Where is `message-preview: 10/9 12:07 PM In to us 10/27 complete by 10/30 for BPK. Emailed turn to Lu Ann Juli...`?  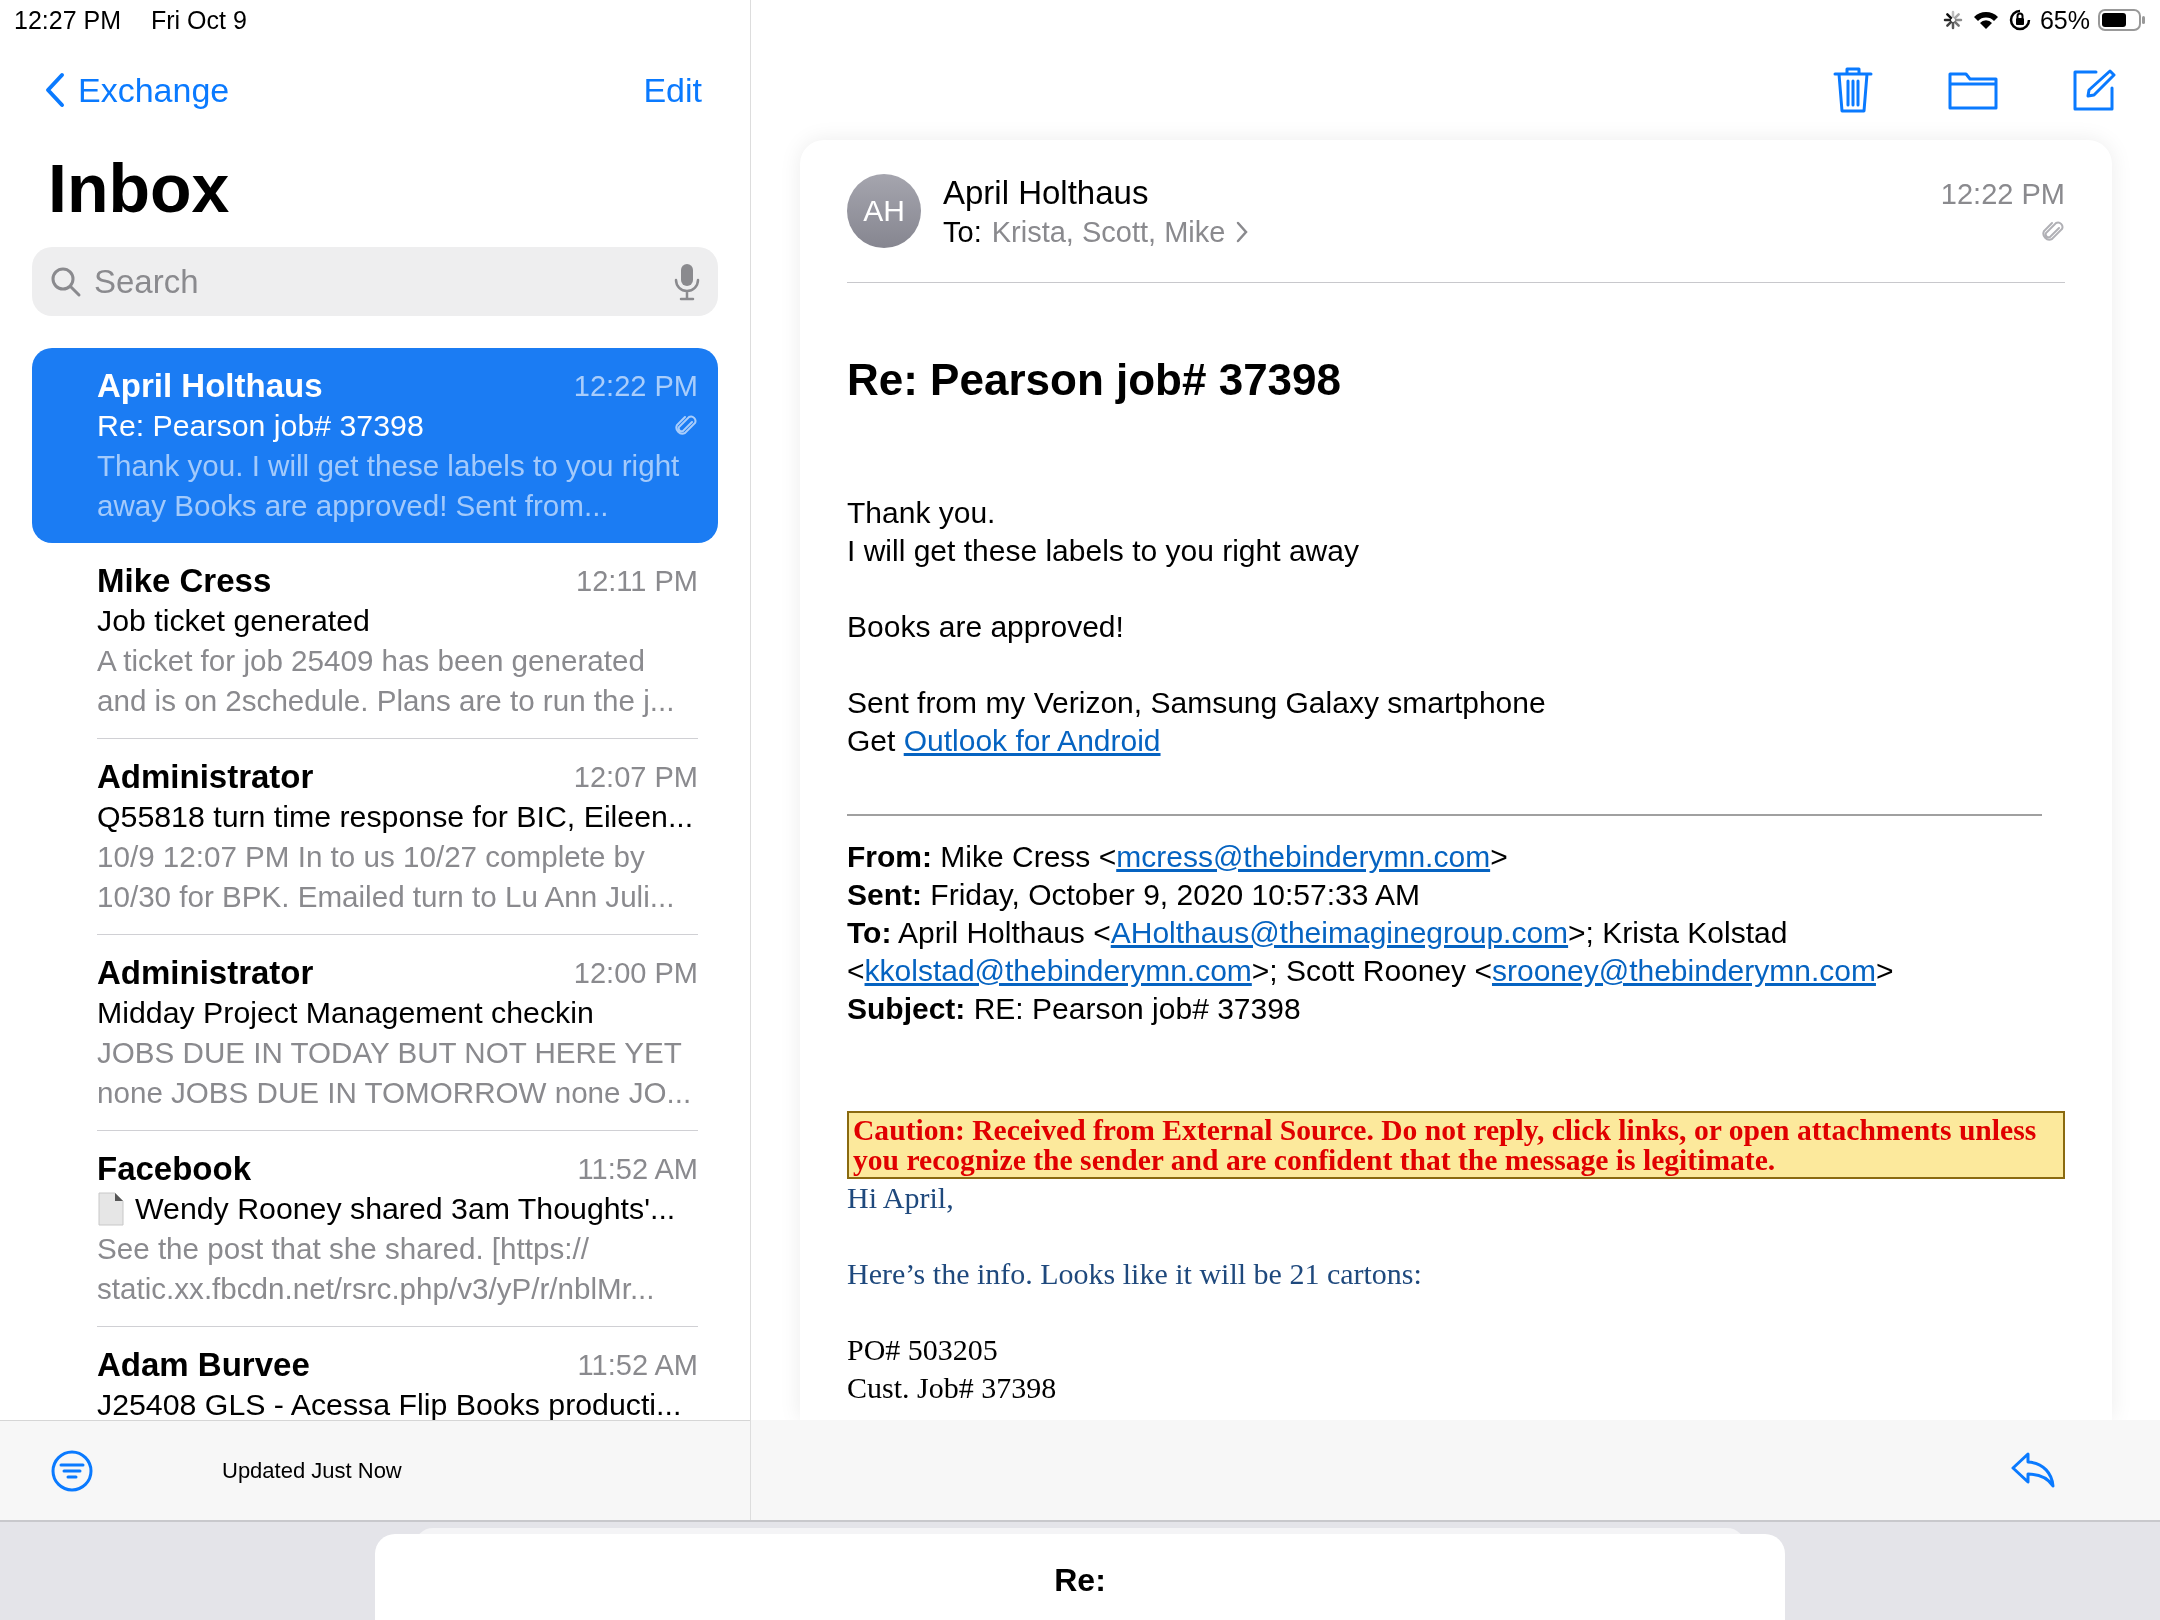
message-preview: 10/9 12:07 PM In to us 10/27 complete by 10/30 for BPK. Emailed turn to Lu Ann Juli... is located at coordinates (386, 877).